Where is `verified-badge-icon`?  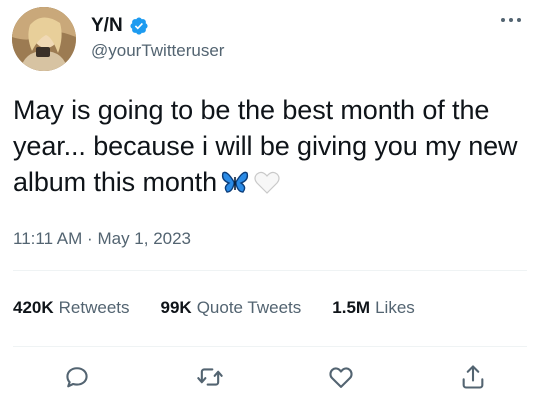
verified-badge-icon is located at coordinates (139, 26).